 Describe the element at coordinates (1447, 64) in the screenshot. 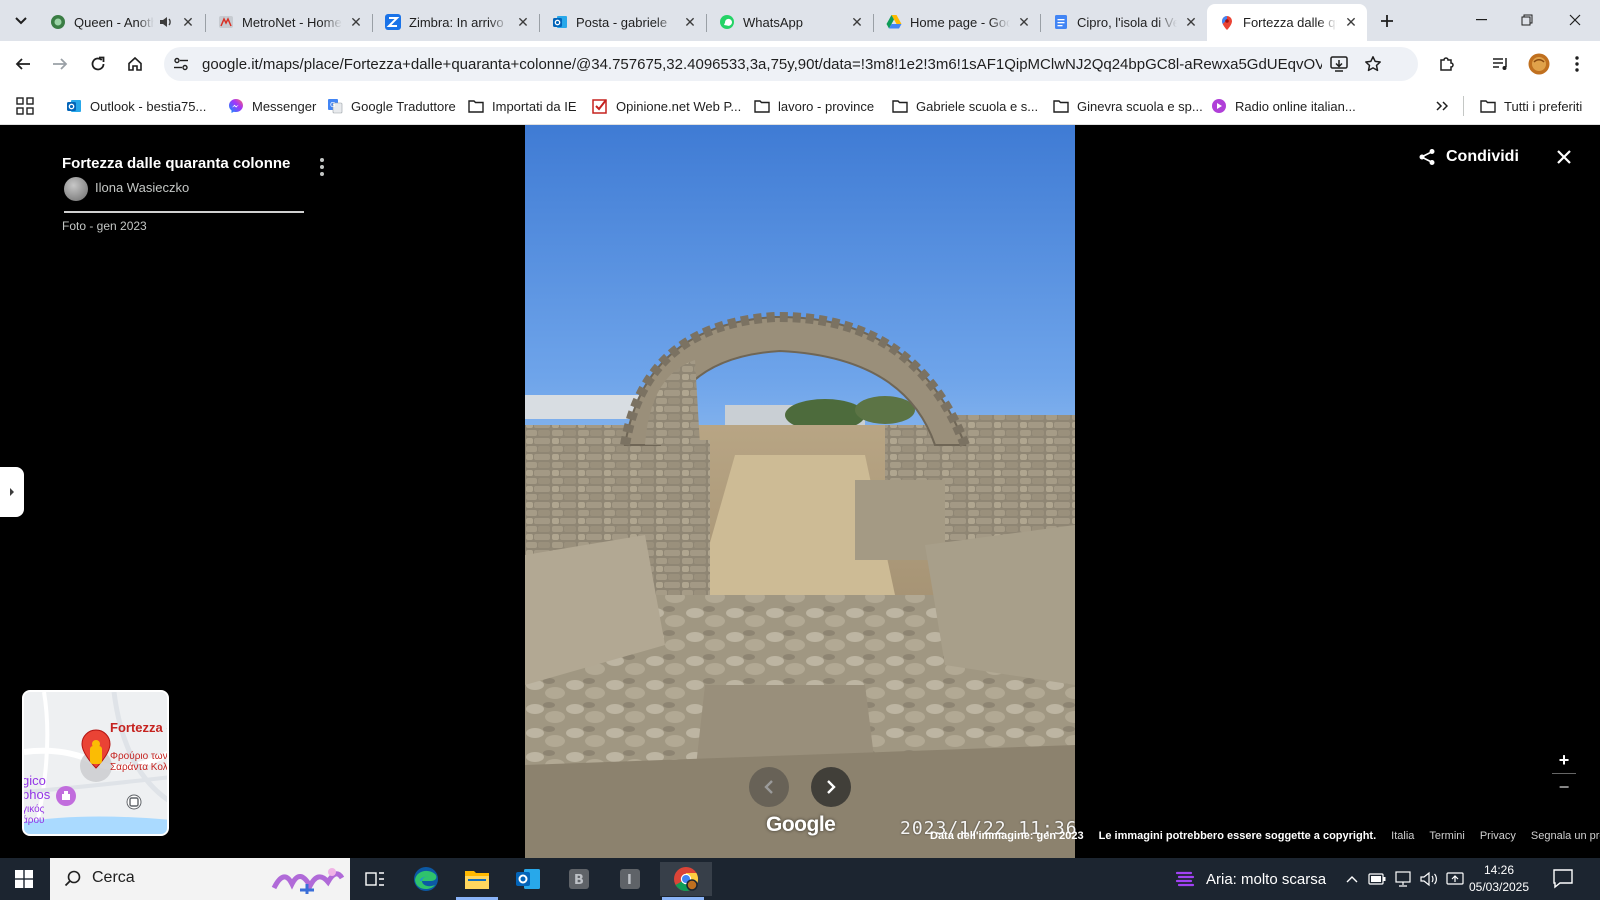

I see `extensions-puzzle-icon` at that location.